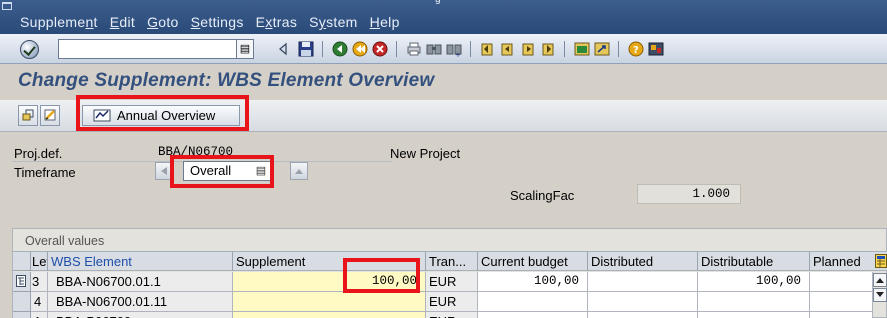 The width and height of the screenshot is (887, 318). Describe the element at coordinates (385, 22) in the screenshot. I see `menu-help: Help` at that location.